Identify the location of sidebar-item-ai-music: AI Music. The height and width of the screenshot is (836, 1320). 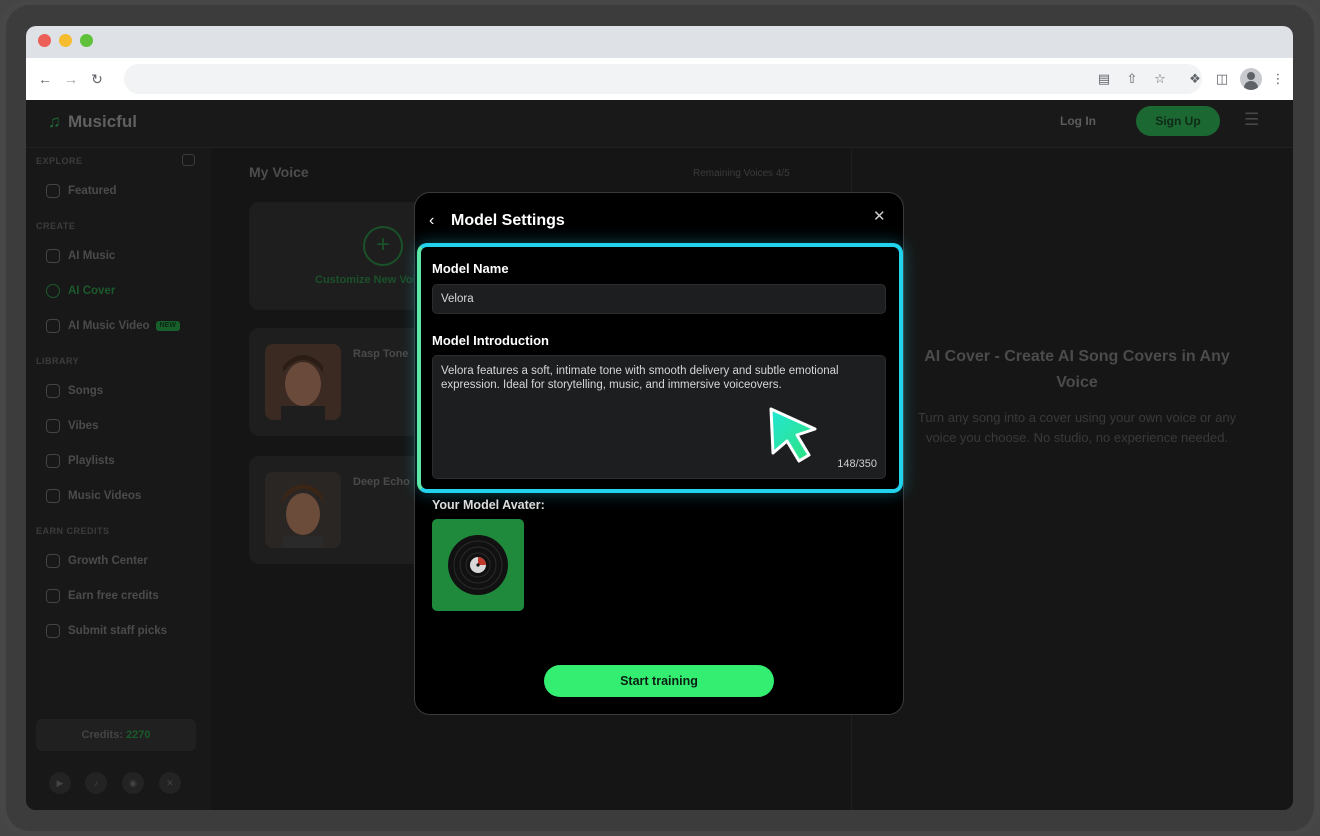
(80, 256).